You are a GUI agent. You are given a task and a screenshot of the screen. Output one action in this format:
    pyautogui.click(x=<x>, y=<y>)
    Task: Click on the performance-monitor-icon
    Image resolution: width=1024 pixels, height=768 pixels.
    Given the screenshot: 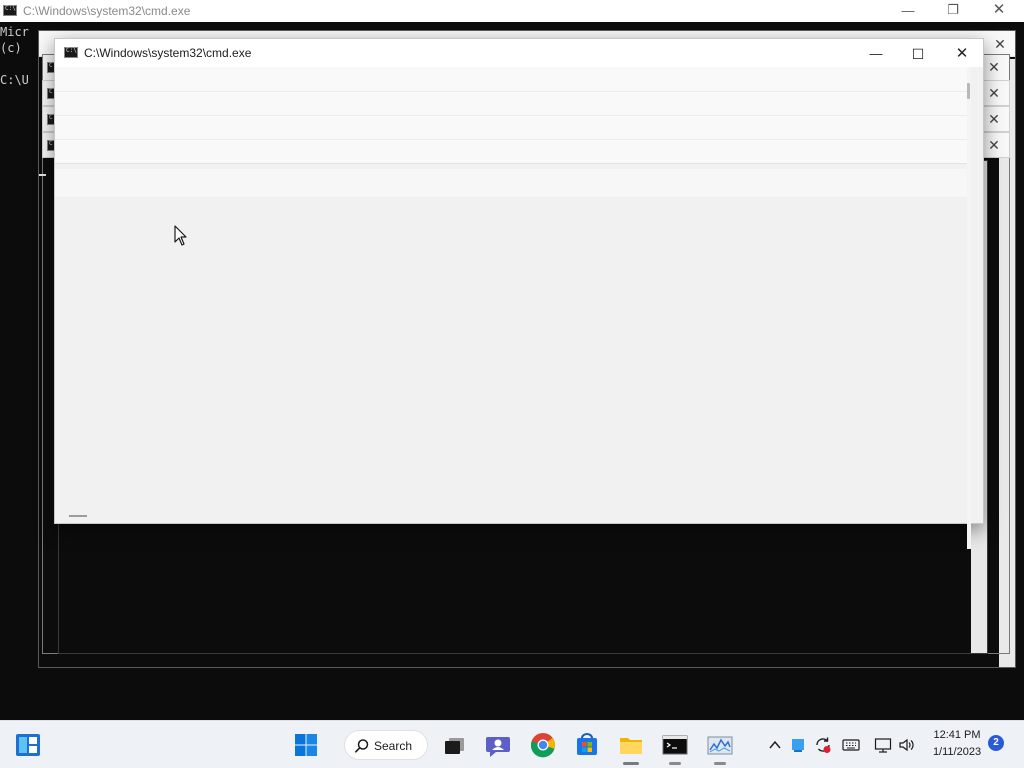 What is the action you would take?
    pyautogui.click(x=720, y=745)
    